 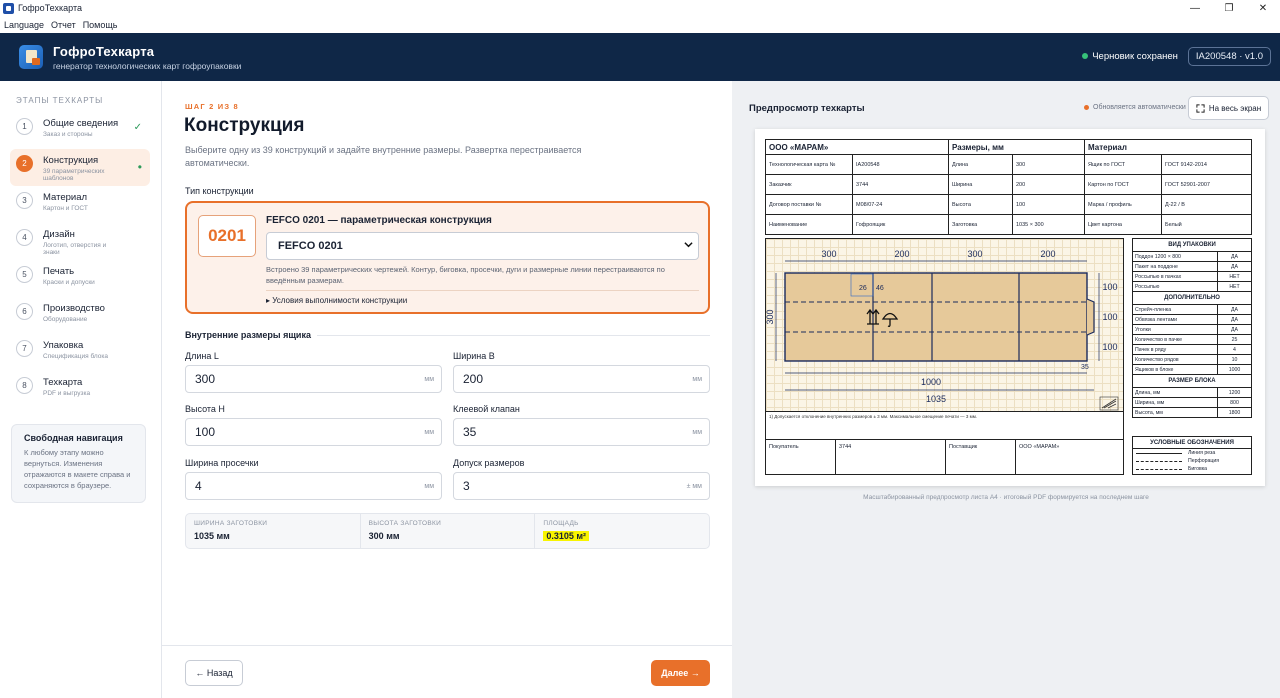 I want to click on dims-section-title: Внутренние размеры ящика, so click(x=248, y=335).